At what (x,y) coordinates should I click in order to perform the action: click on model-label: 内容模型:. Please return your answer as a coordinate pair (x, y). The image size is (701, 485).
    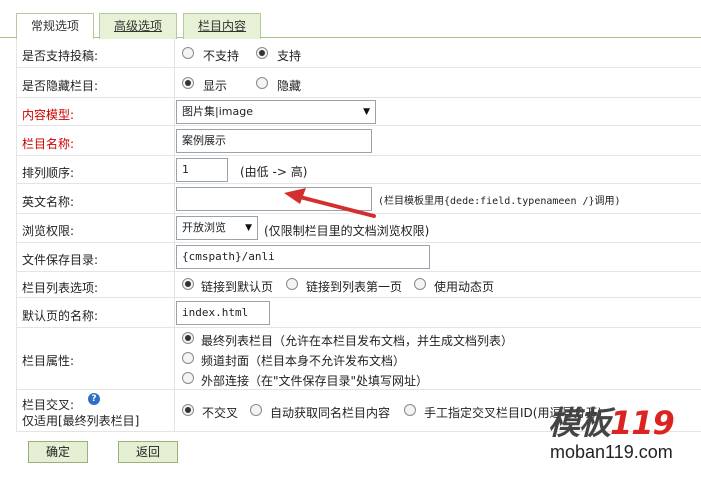
    Looking at the image, I should click on (48, 115).